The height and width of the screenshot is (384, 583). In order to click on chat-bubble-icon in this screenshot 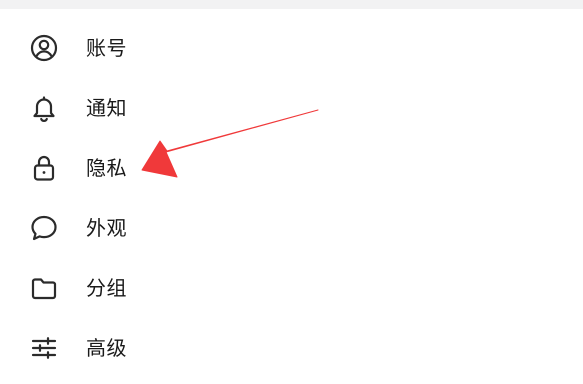, I will do `click(44, 228)`.